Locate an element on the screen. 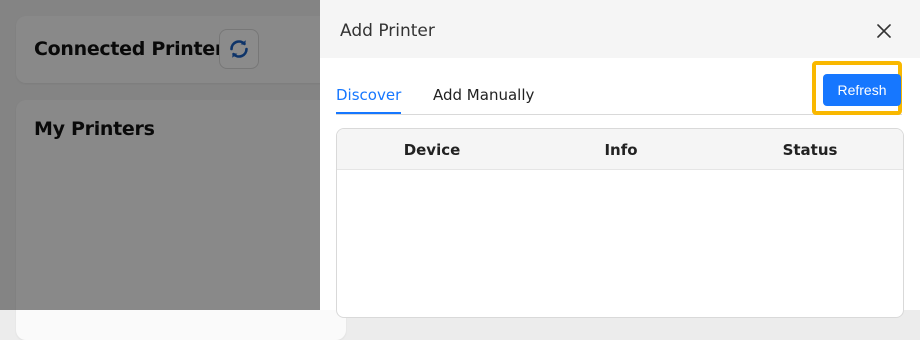 Image resolution: width=920 pixels, height=340 pixels. refresh-button: Refresh is located at coordinates (862, 90).